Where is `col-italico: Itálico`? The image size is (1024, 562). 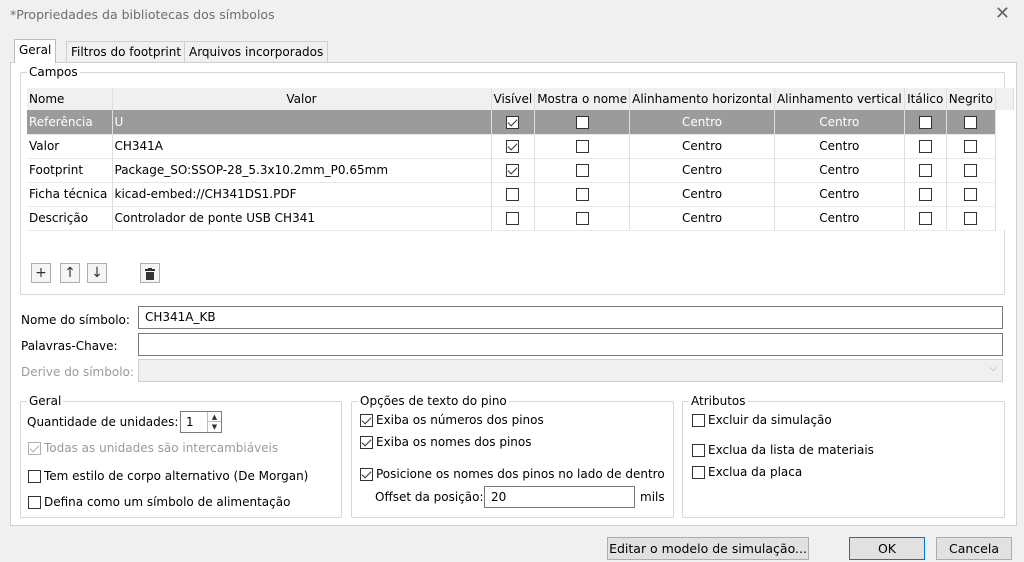 col-italico: Itálico is located at coordinates (925, 99).